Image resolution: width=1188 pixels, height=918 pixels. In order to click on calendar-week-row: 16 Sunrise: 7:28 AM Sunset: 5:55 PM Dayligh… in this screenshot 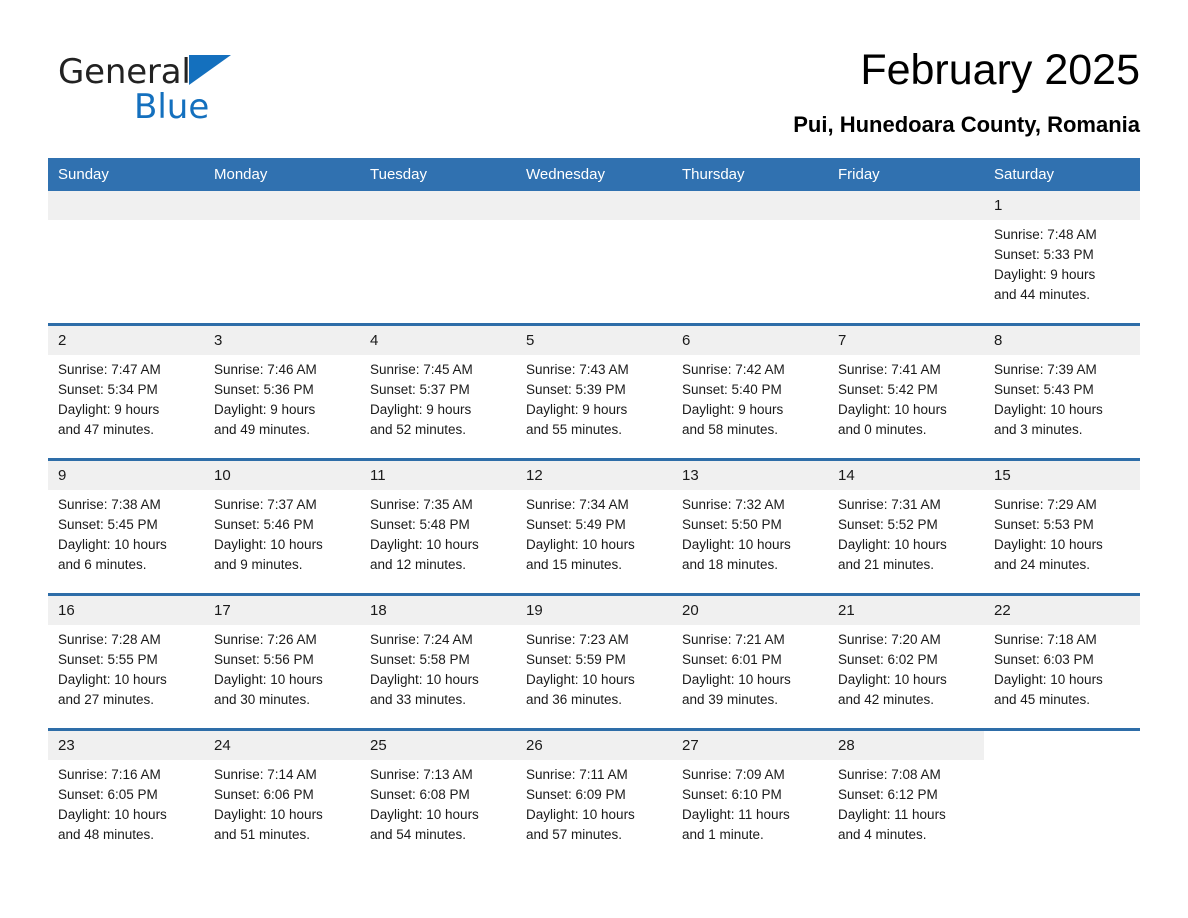, I will do `click(594, 661)`.